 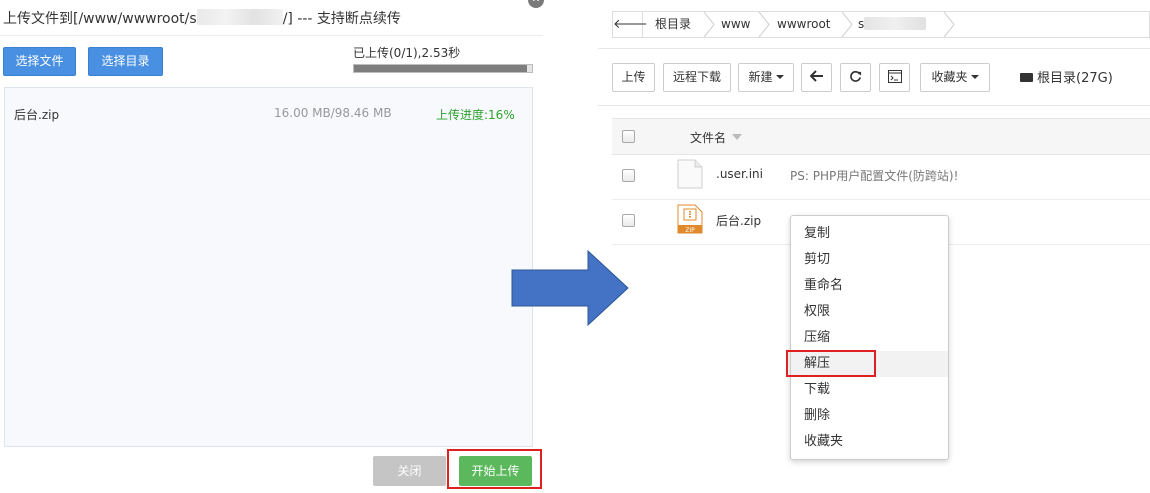 I want to click on breadcrumb-root: 根目录, so click(x=673, y=24).